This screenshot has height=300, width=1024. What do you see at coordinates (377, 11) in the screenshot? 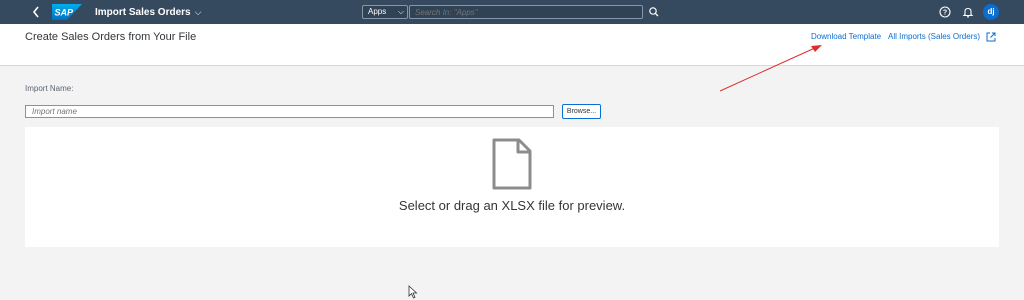
I see `search-scope-value: Apps` at bounding box center [377, 11].